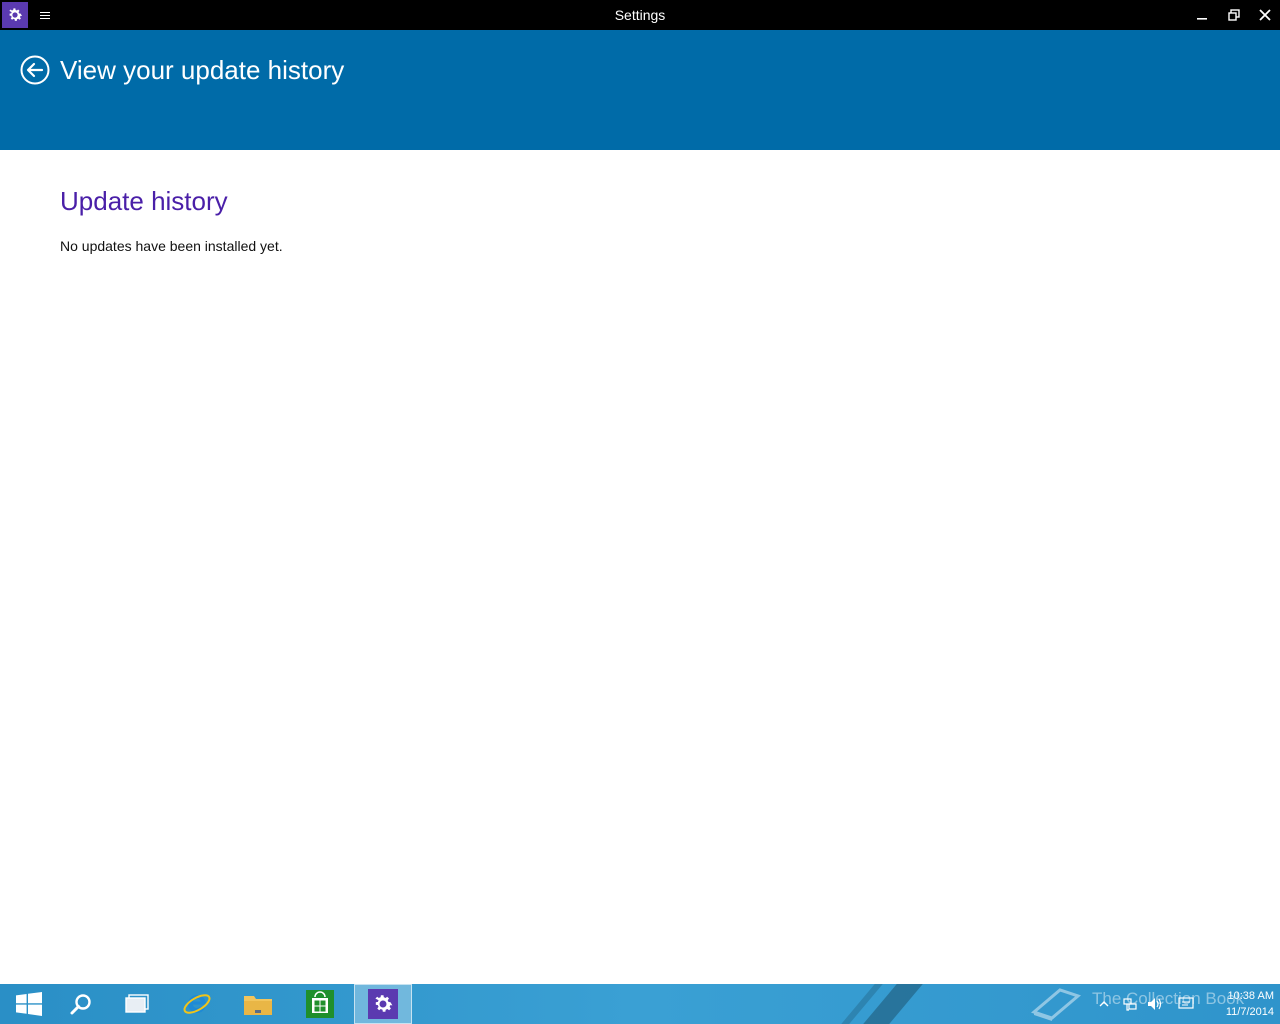 The height and width of the screenshot is (1024, 1280). I want to click on internet-explorer-icon, so click(197, 1004).